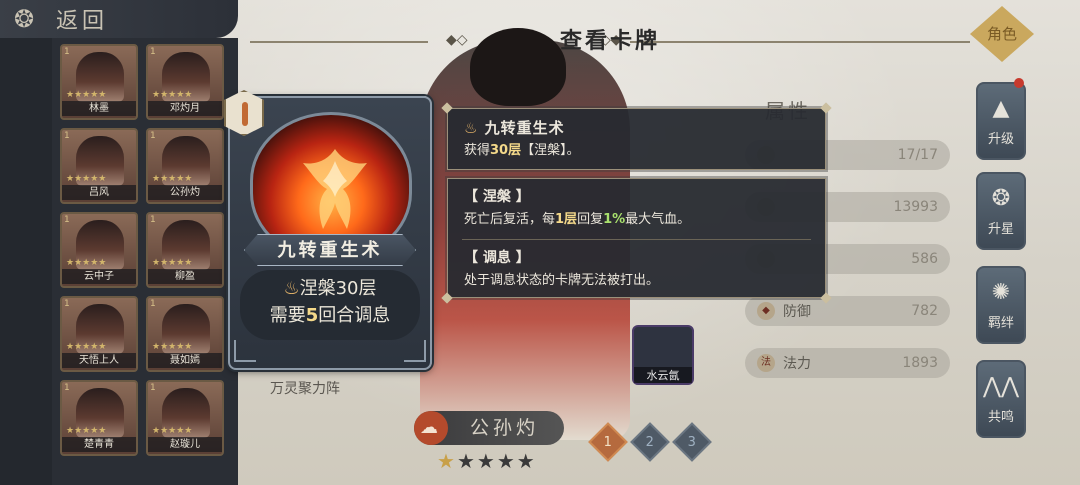 Image resolution: width=1080 pixels, height=485 pixels. Describe the element at coordinates (766, 363) in the screenshot. I see `mana-icon: 法` at that location.